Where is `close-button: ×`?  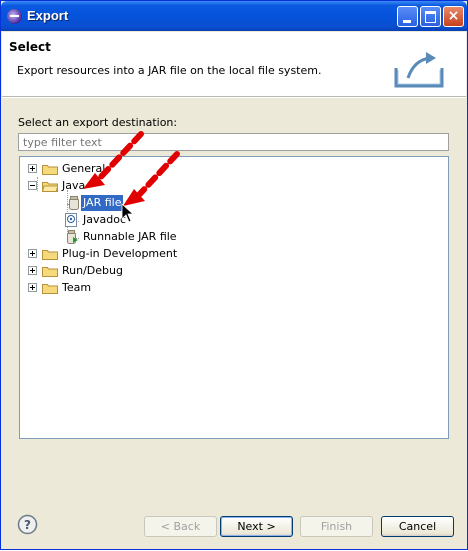
close-button: × is located at coordinates (453, 16).